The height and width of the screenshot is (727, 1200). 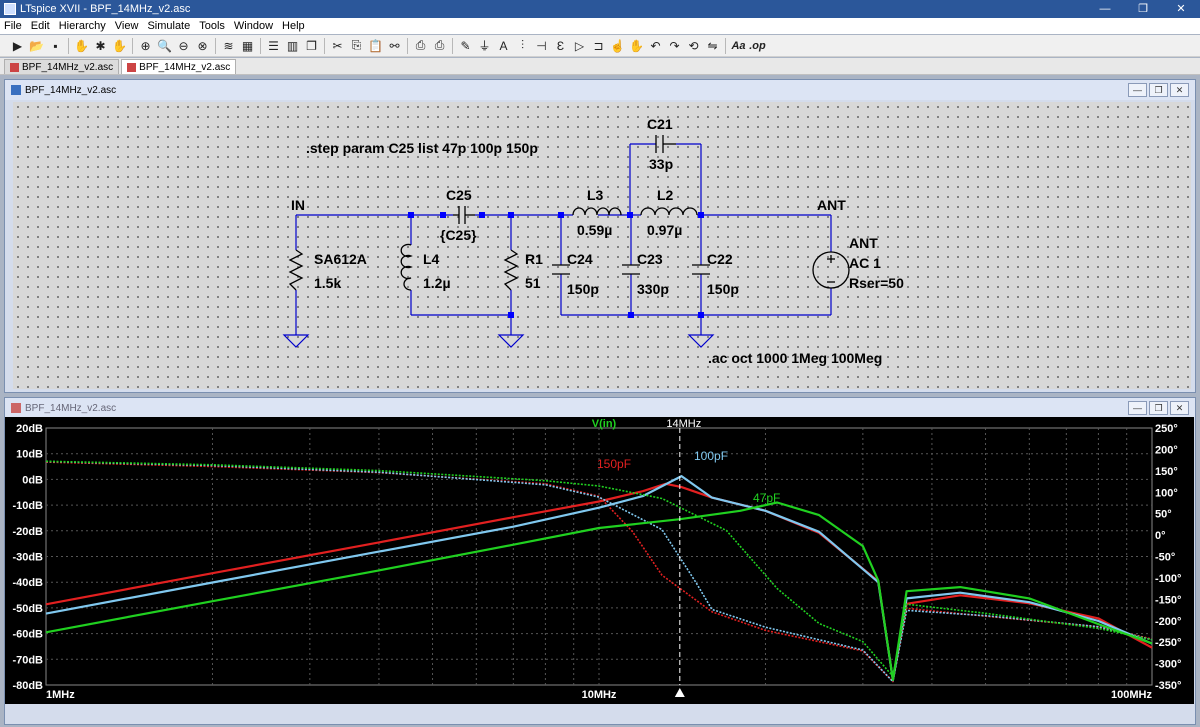 What do you see at coordinates (1181, 9) in the screenshot?
I see `close-button: ✕` at bounding box center [1181, 9].